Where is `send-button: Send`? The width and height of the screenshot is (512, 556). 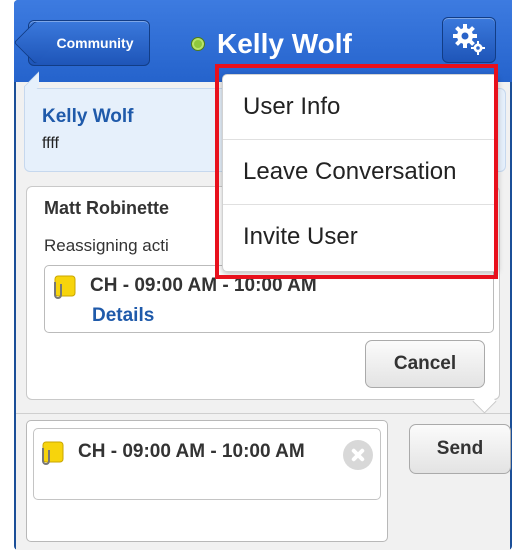 send-button: Send is located at coordinates (460, 449).